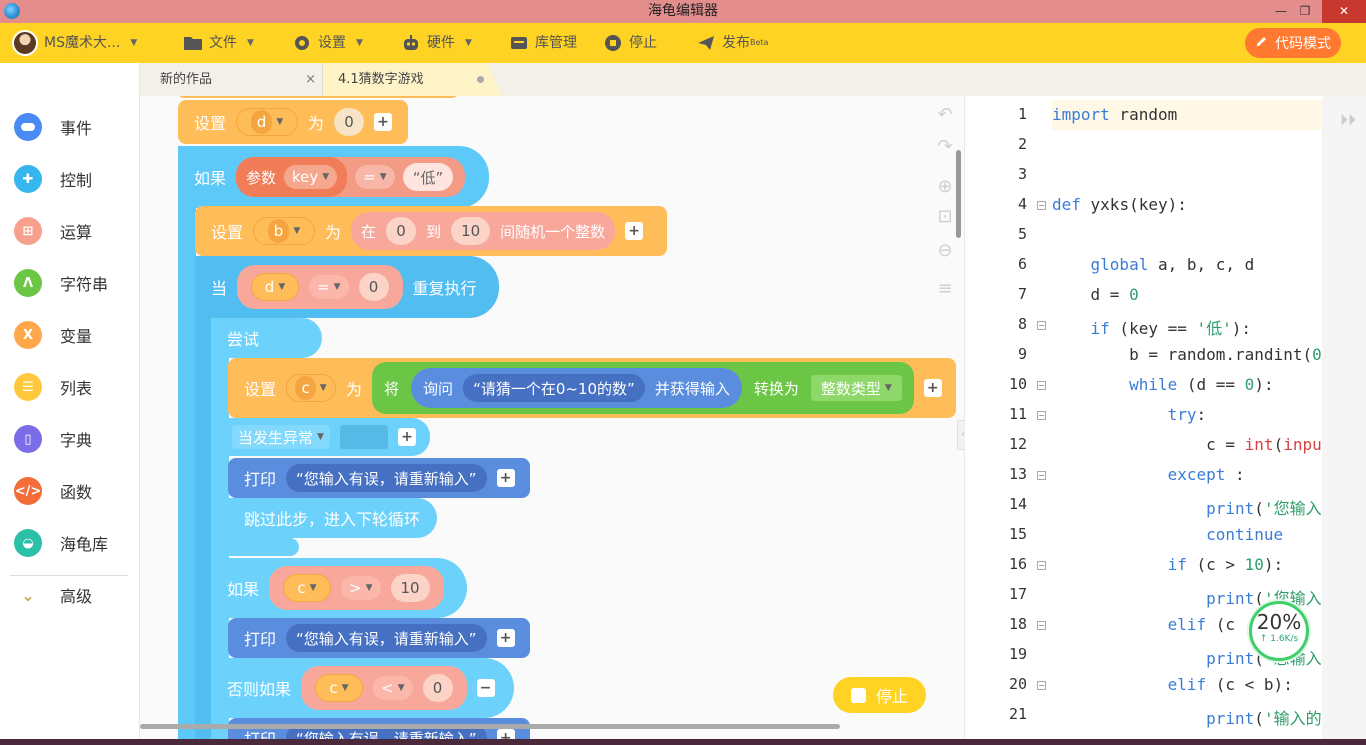 Image resolution: width=1366 pixels, height=745 pixels. I want to click on redo-icon: ↷, so click(945, 147).